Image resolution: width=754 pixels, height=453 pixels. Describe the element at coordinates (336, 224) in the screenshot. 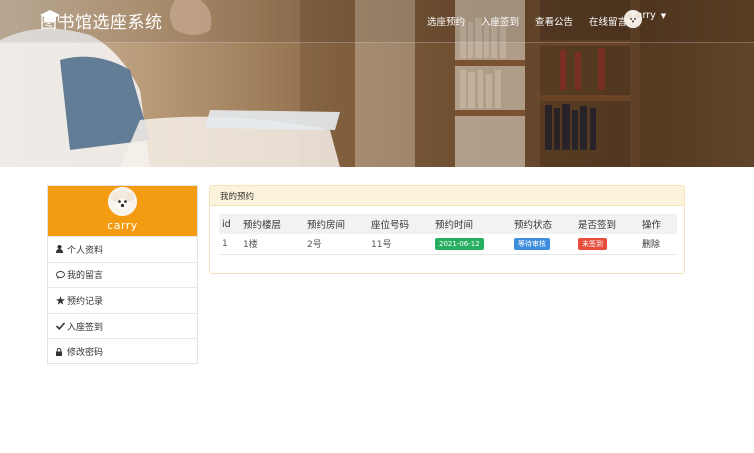

I see `col-header-room: 预约房间` at that location.